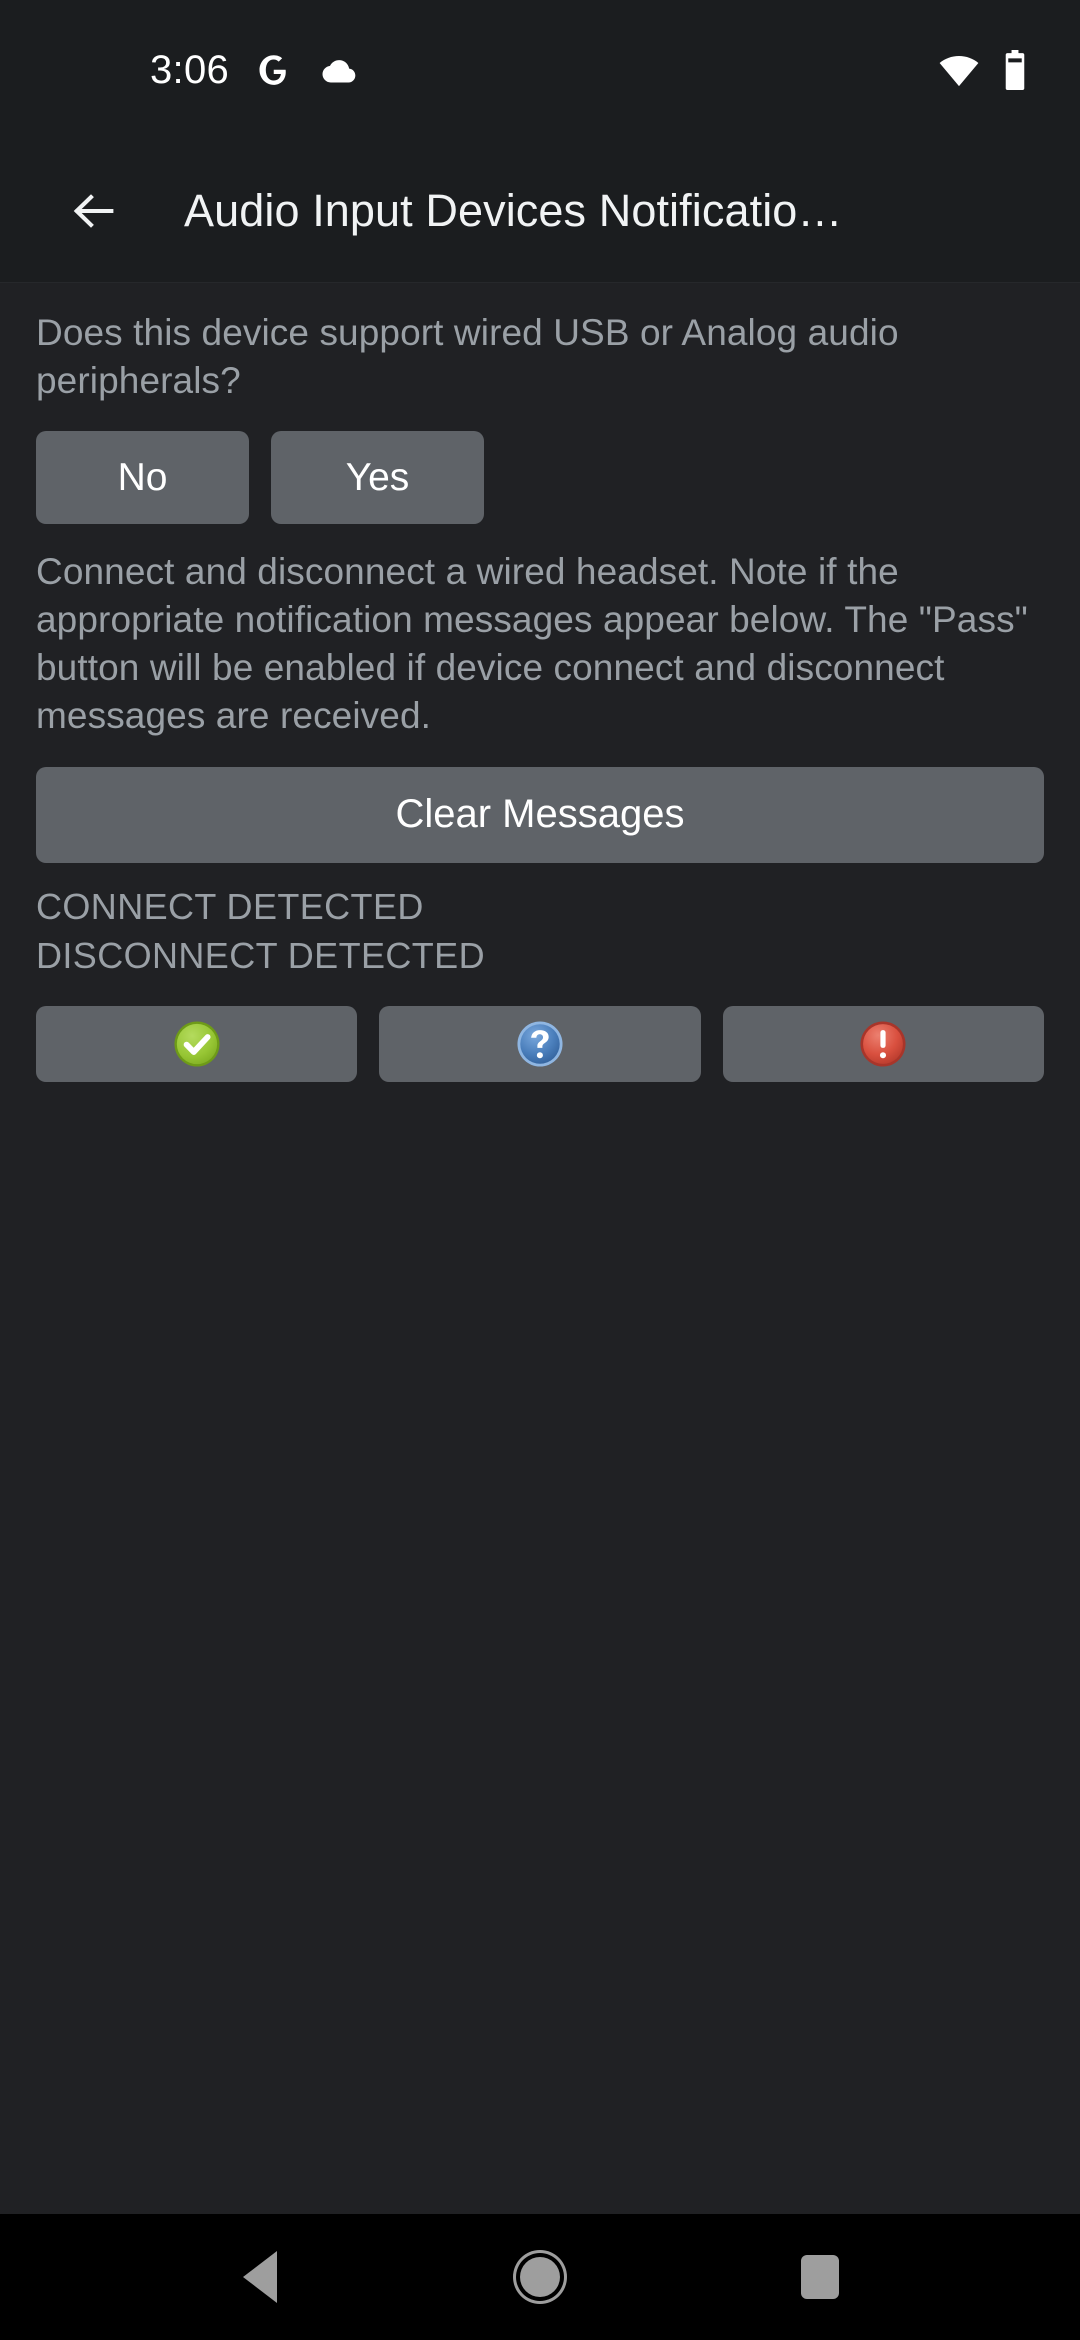  I want to click on nav-recents-button, so click(820, 2277).